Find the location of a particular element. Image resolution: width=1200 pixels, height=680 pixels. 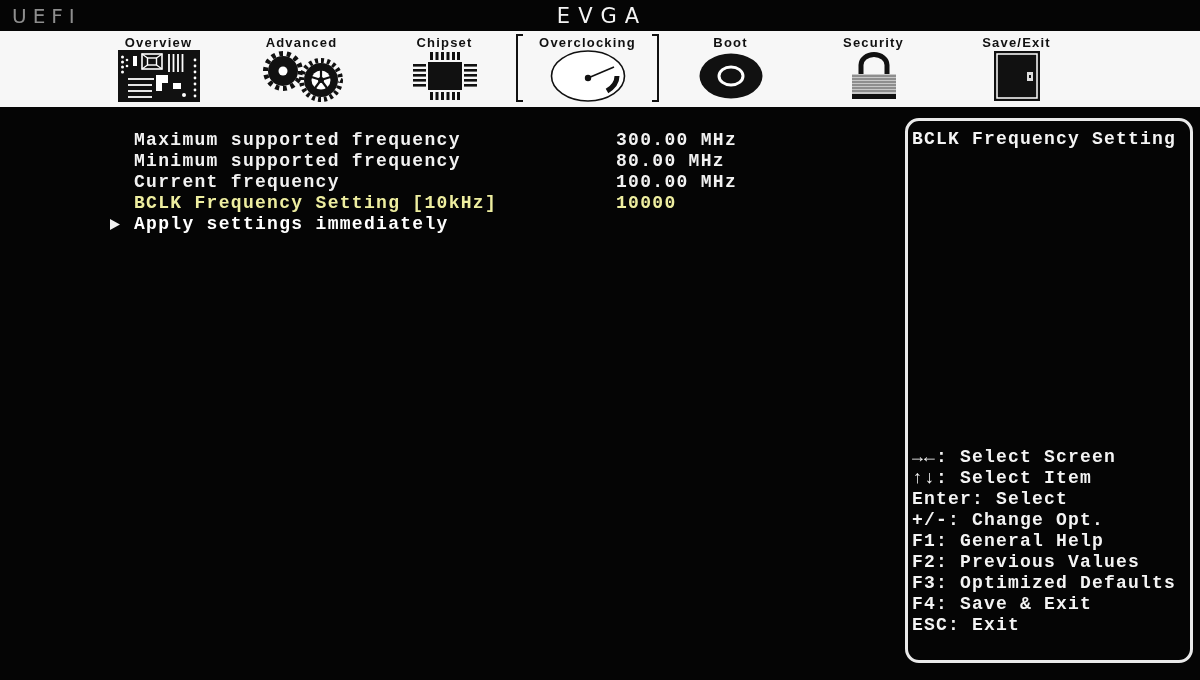

disc-icon is located at coordinates (730, 76).